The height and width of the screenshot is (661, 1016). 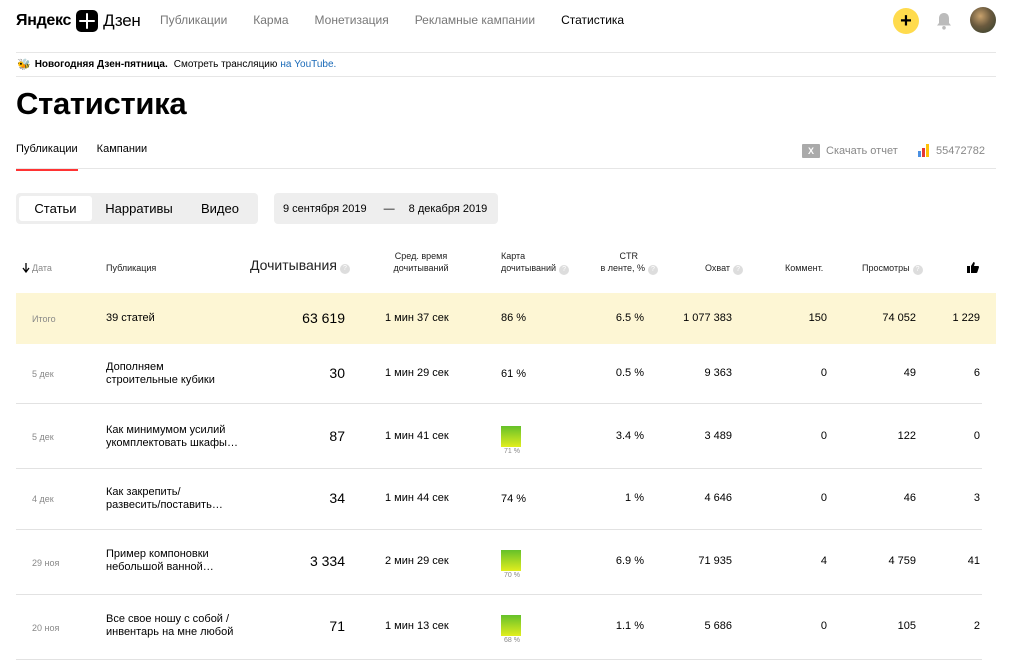 What do you see at coordinates (225, 64) in the screenshot?
I see `promo-text: Смотреть трансляцию` at bounding box center [225, 64].